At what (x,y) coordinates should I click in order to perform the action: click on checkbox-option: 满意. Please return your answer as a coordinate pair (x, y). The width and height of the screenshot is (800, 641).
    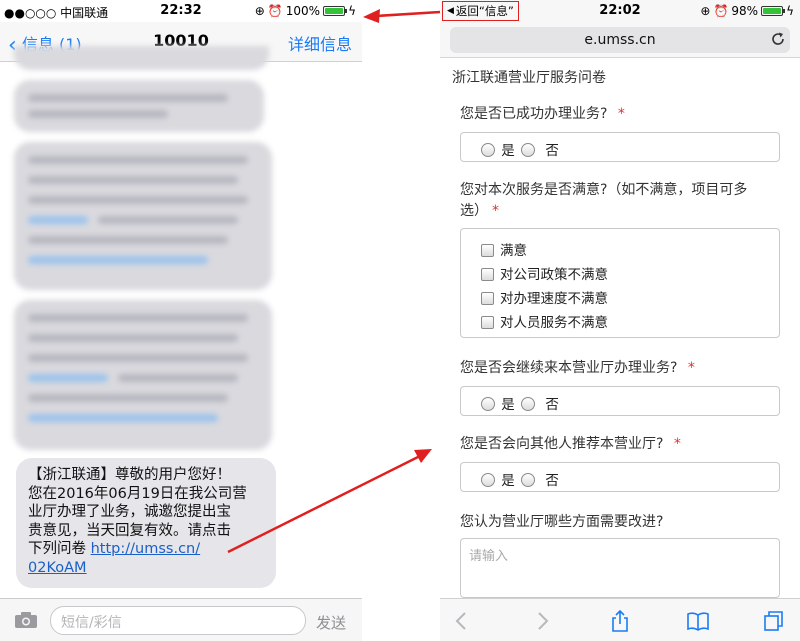
    Looking at the image, I should click on (504, 249).